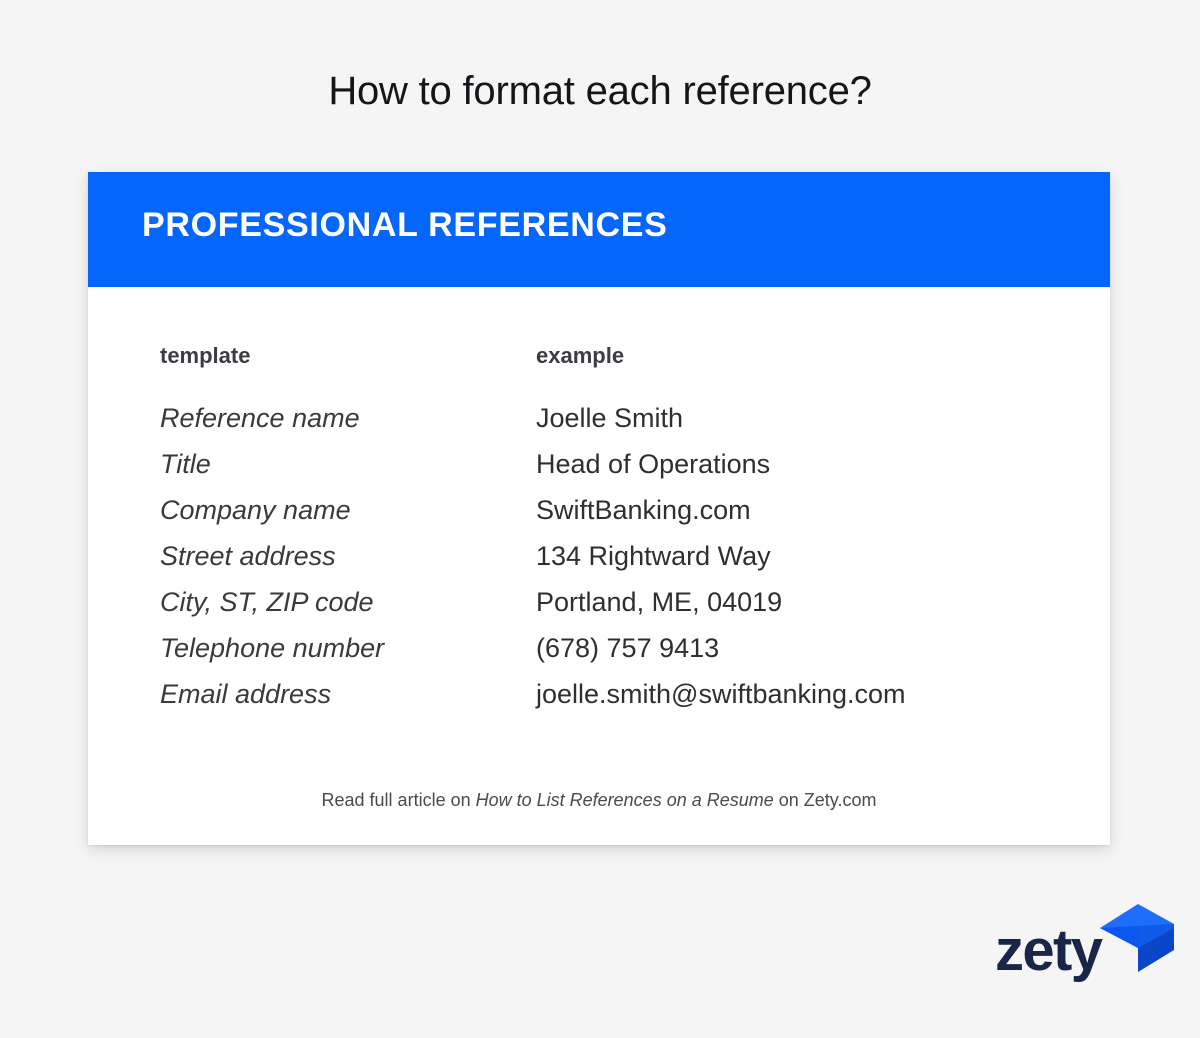 The image size is (1200, 1038). I want to click on table-row: Reference name Joelle Smith, so click(599, 422).